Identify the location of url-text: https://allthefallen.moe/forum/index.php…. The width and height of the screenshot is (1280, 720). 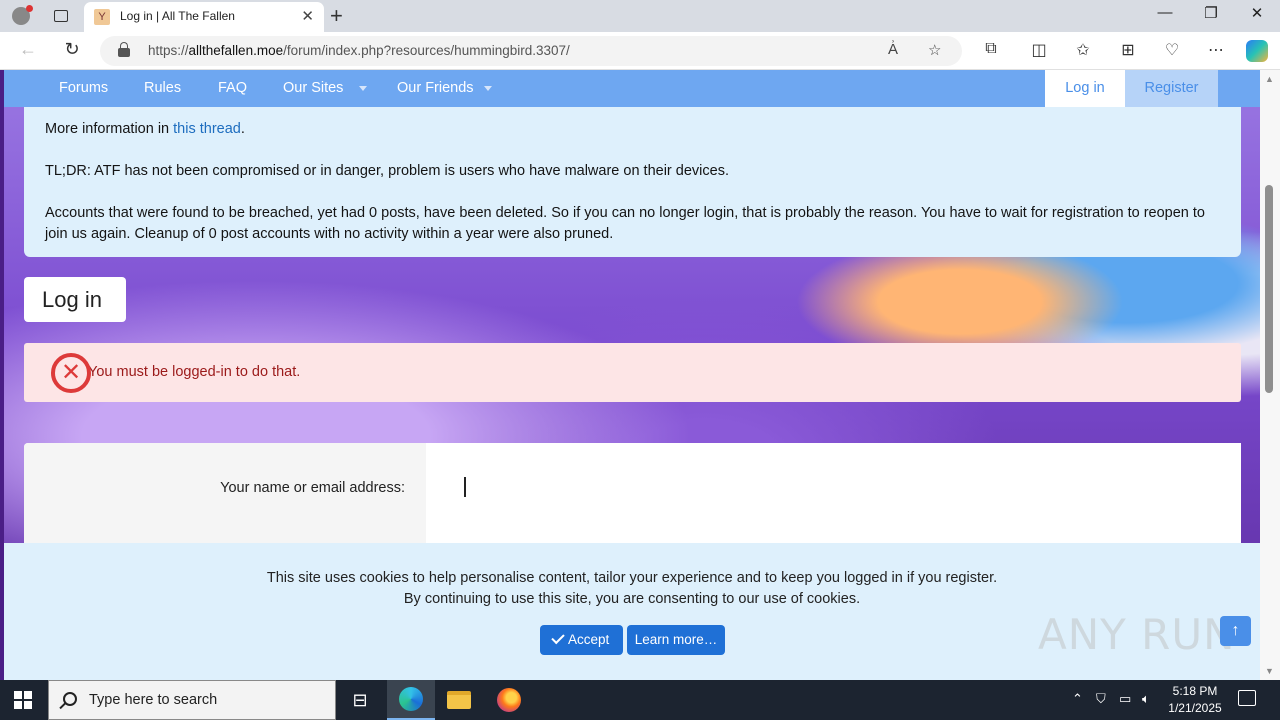
(359, 50).